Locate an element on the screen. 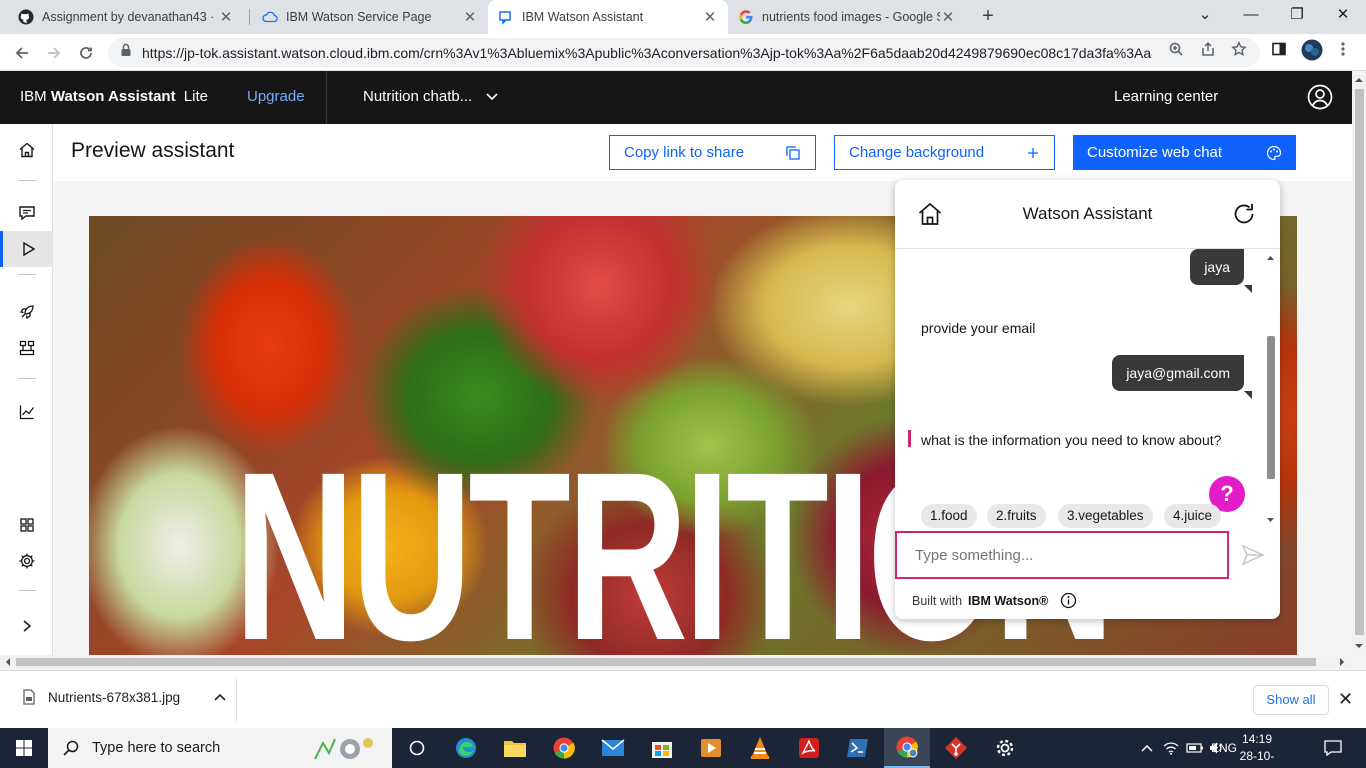 This screenshot has width=1366, height=768. page-horizontal-scrollbar-thumb is located at coordinates (666, 662).